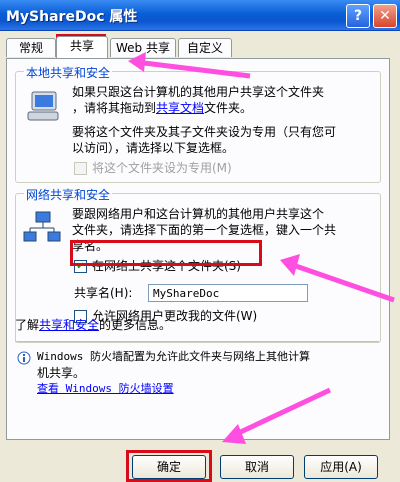  Describe the element at coordinates (80, 266) in the screenshot. I see `share-on-network-checkbox: ✔` at that location.